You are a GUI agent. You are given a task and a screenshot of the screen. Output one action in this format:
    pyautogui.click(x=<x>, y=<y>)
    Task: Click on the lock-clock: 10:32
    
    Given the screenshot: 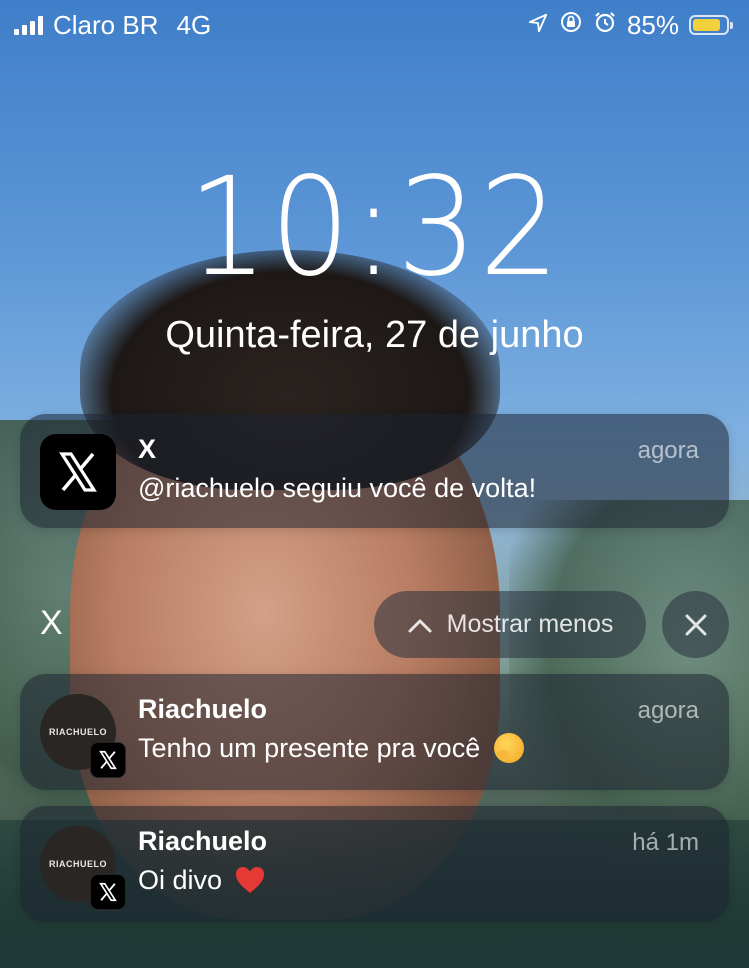 What is the action you would take?
    pyautogui.click(x=374, y=228)
    